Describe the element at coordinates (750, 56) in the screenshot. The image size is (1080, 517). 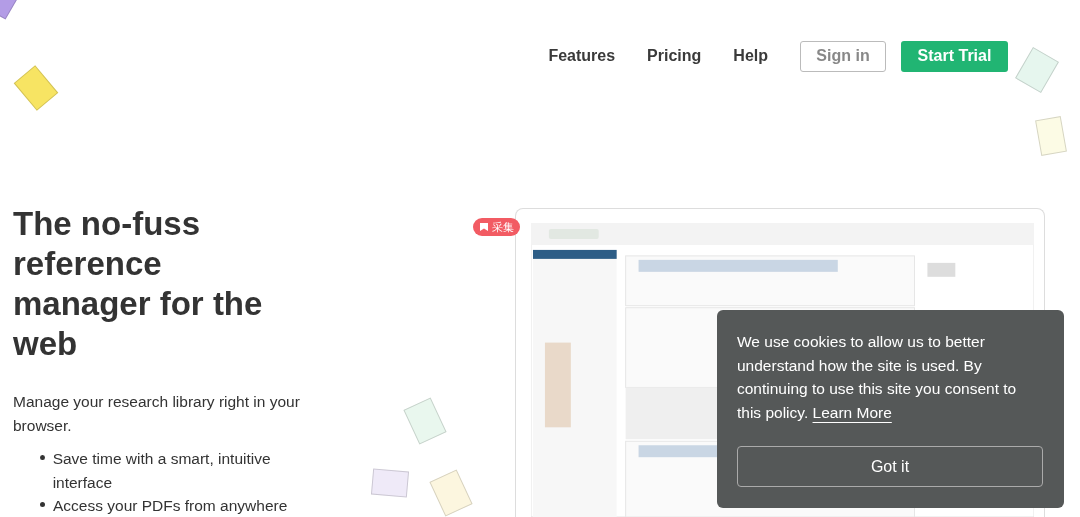
I see `nav-link: Help` at that location.